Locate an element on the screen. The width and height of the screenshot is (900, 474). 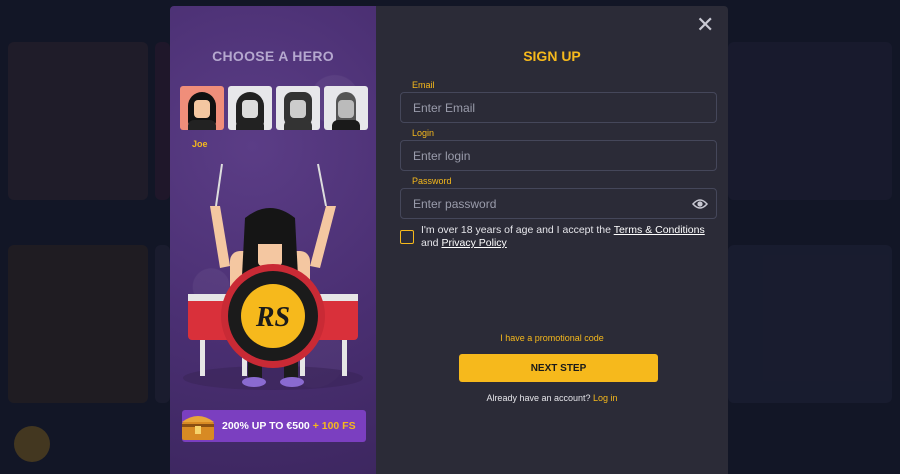
bonus-extra-text: + 100 FS is located at coordinates (334, 426).